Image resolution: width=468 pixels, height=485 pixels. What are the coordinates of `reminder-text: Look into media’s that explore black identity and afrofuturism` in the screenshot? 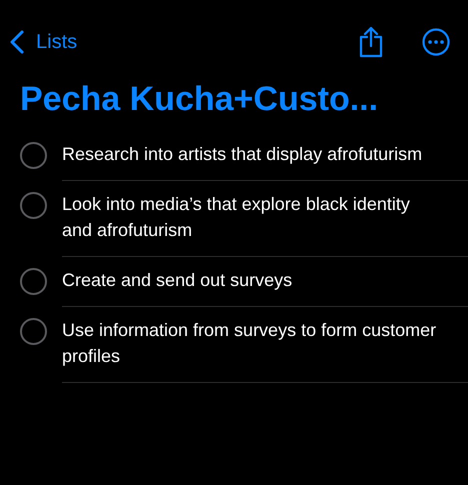 It's located at (236, 217).